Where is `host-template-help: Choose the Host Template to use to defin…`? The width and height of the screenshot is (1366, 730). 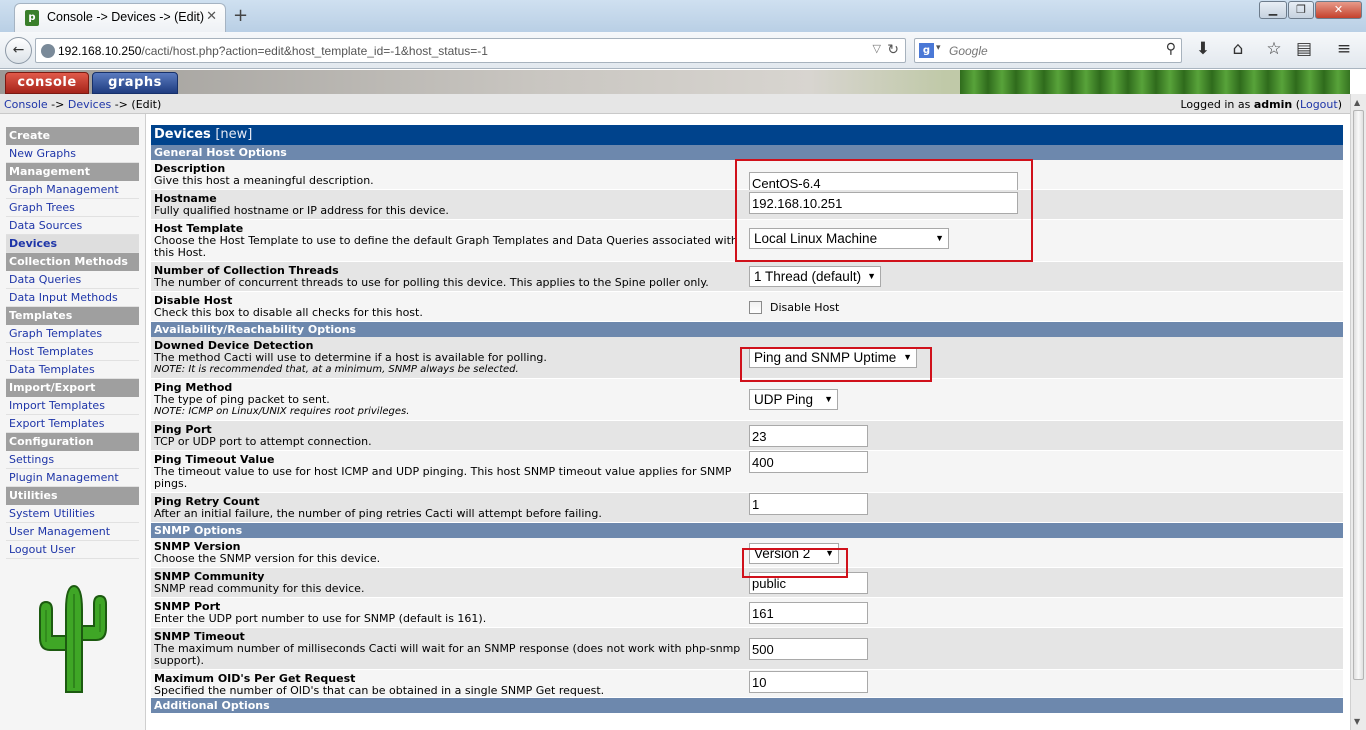 host-template-help: Choose the Host Template to use to defin… is located at coordinates (446, 246).